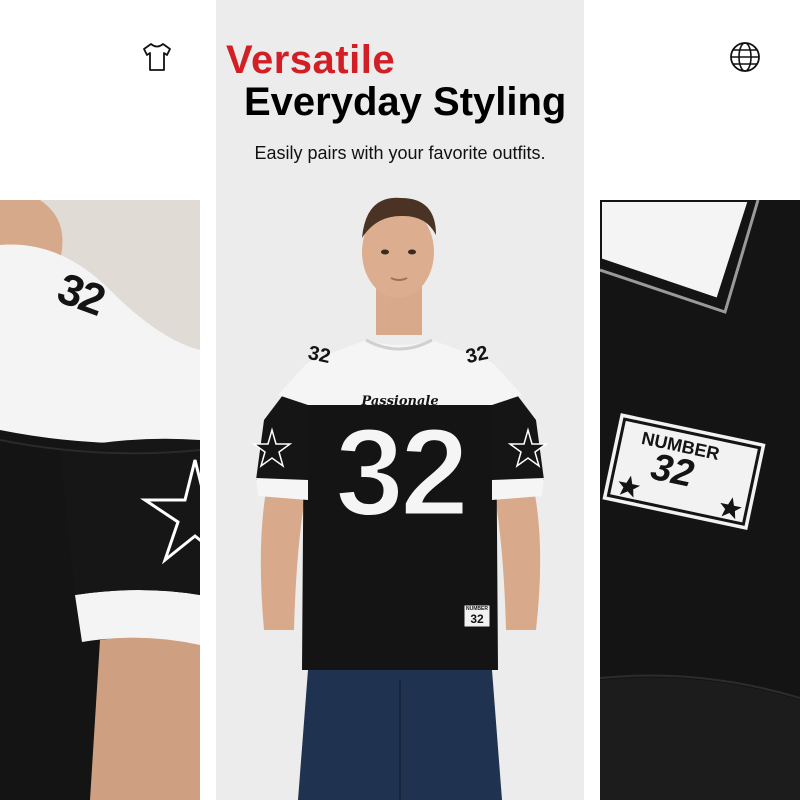 This screenshot has height=800, width=800. I want to click on shoulder-number-left: 32, so click(319, 355).